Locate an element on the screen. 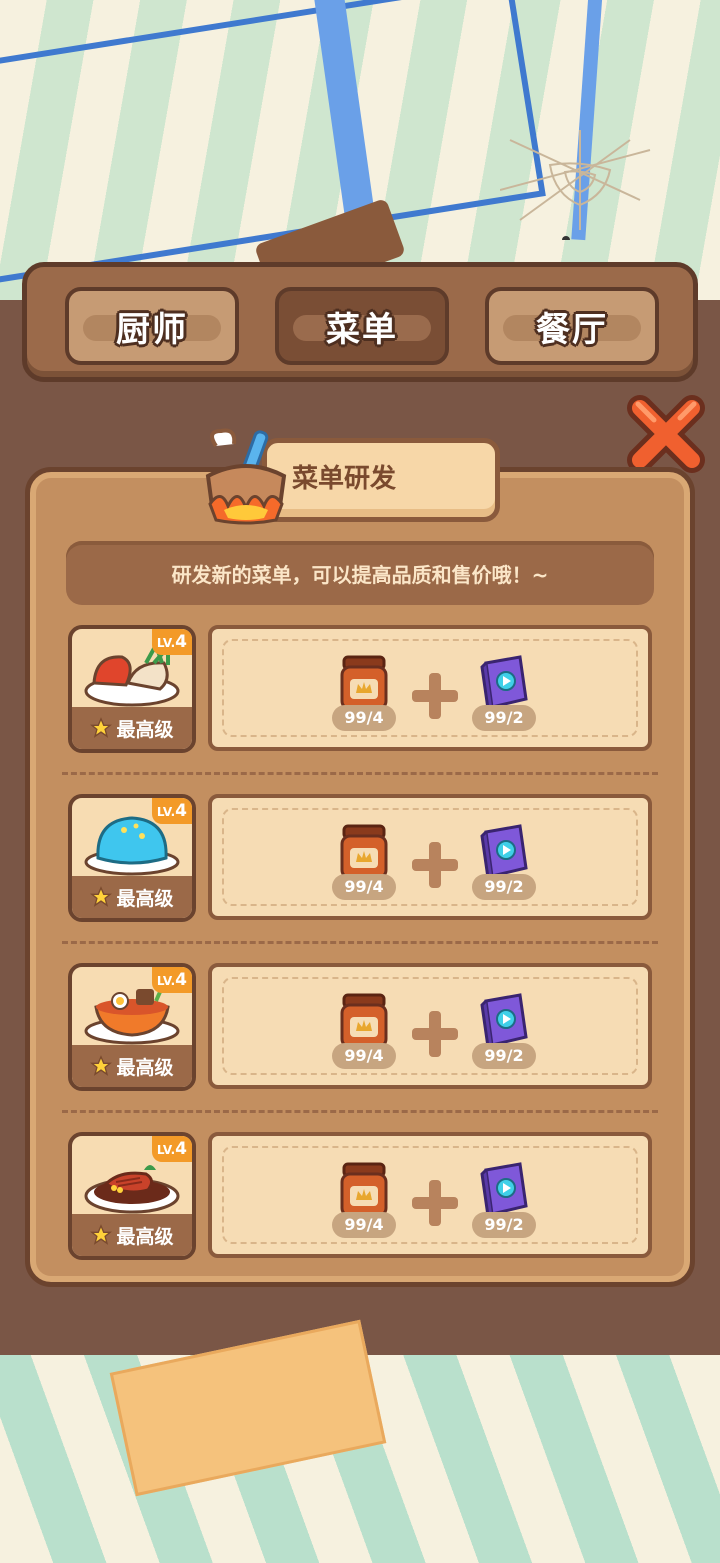  description-text: 研发新的菜单，可以提高品质和售价哦！~ is located at coordinates (360, 574).